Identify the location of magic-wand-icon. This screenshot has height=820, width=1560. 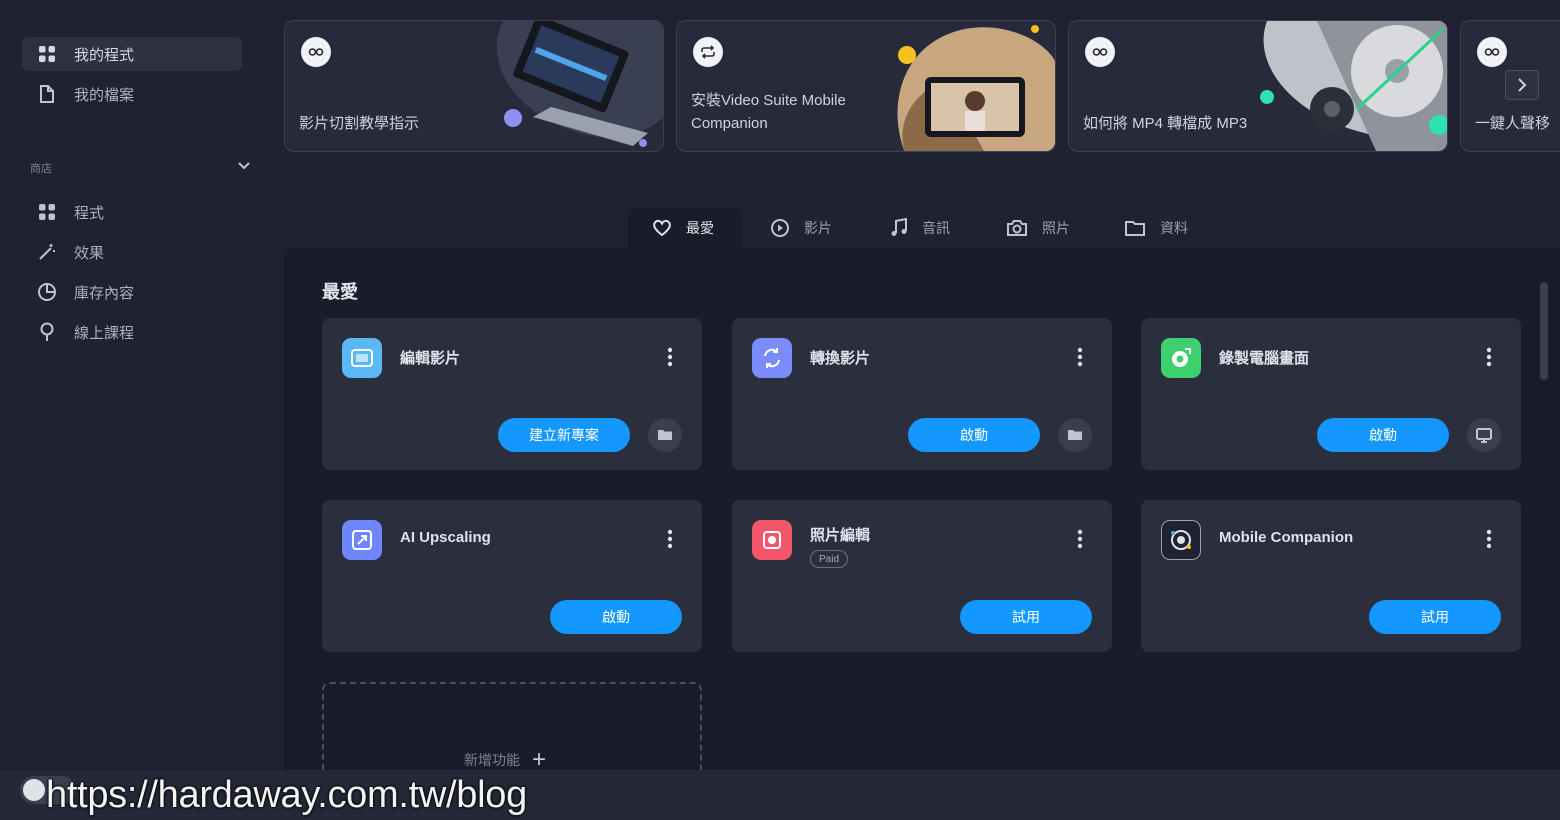
(47, 252).